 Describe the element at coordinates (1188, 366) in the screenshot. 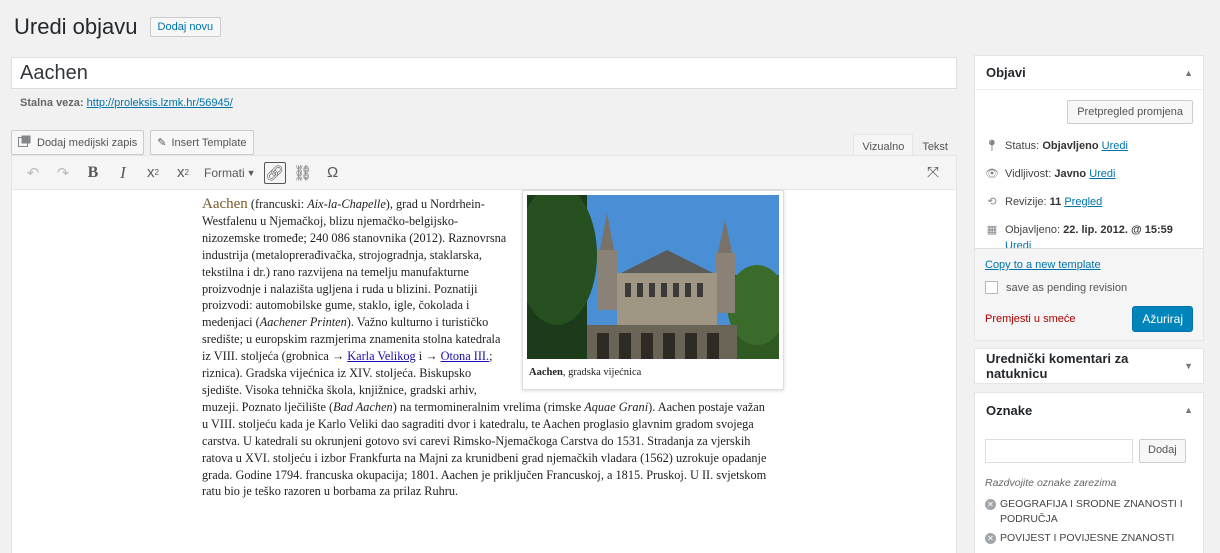

I see `collapse-down-icon: ▼` at that location.